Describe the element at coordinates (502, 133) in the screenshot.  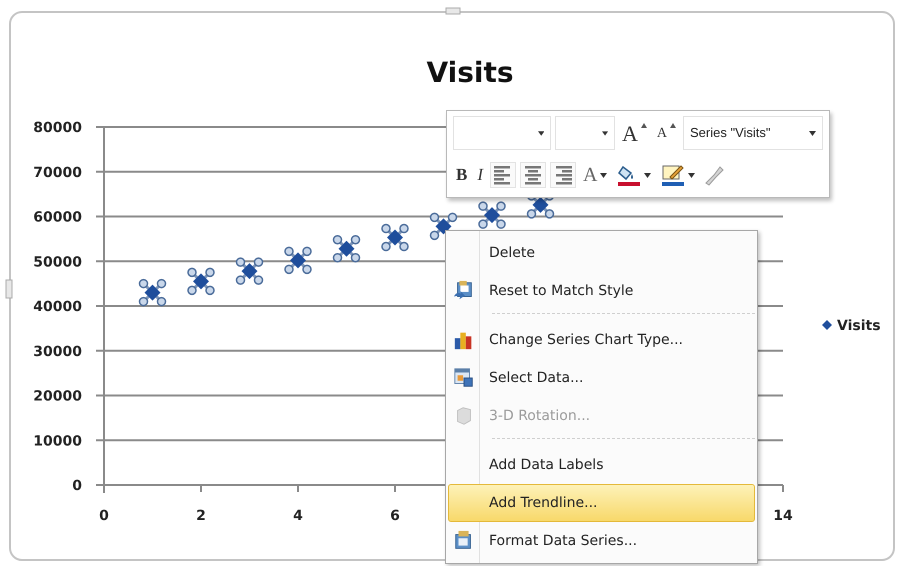
I see `font-field` at that location.